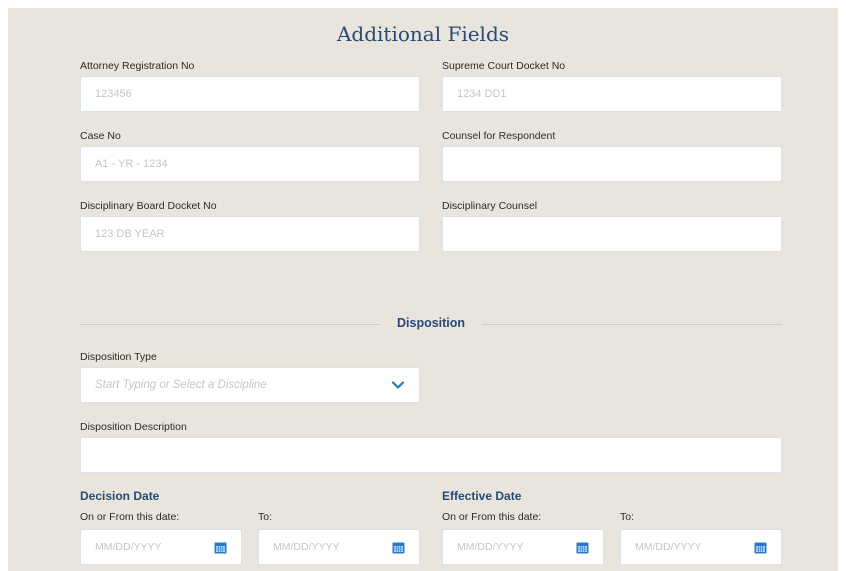  I want to click on decision-from-date-input: MM/DD/YYYY, so click(161, 547).